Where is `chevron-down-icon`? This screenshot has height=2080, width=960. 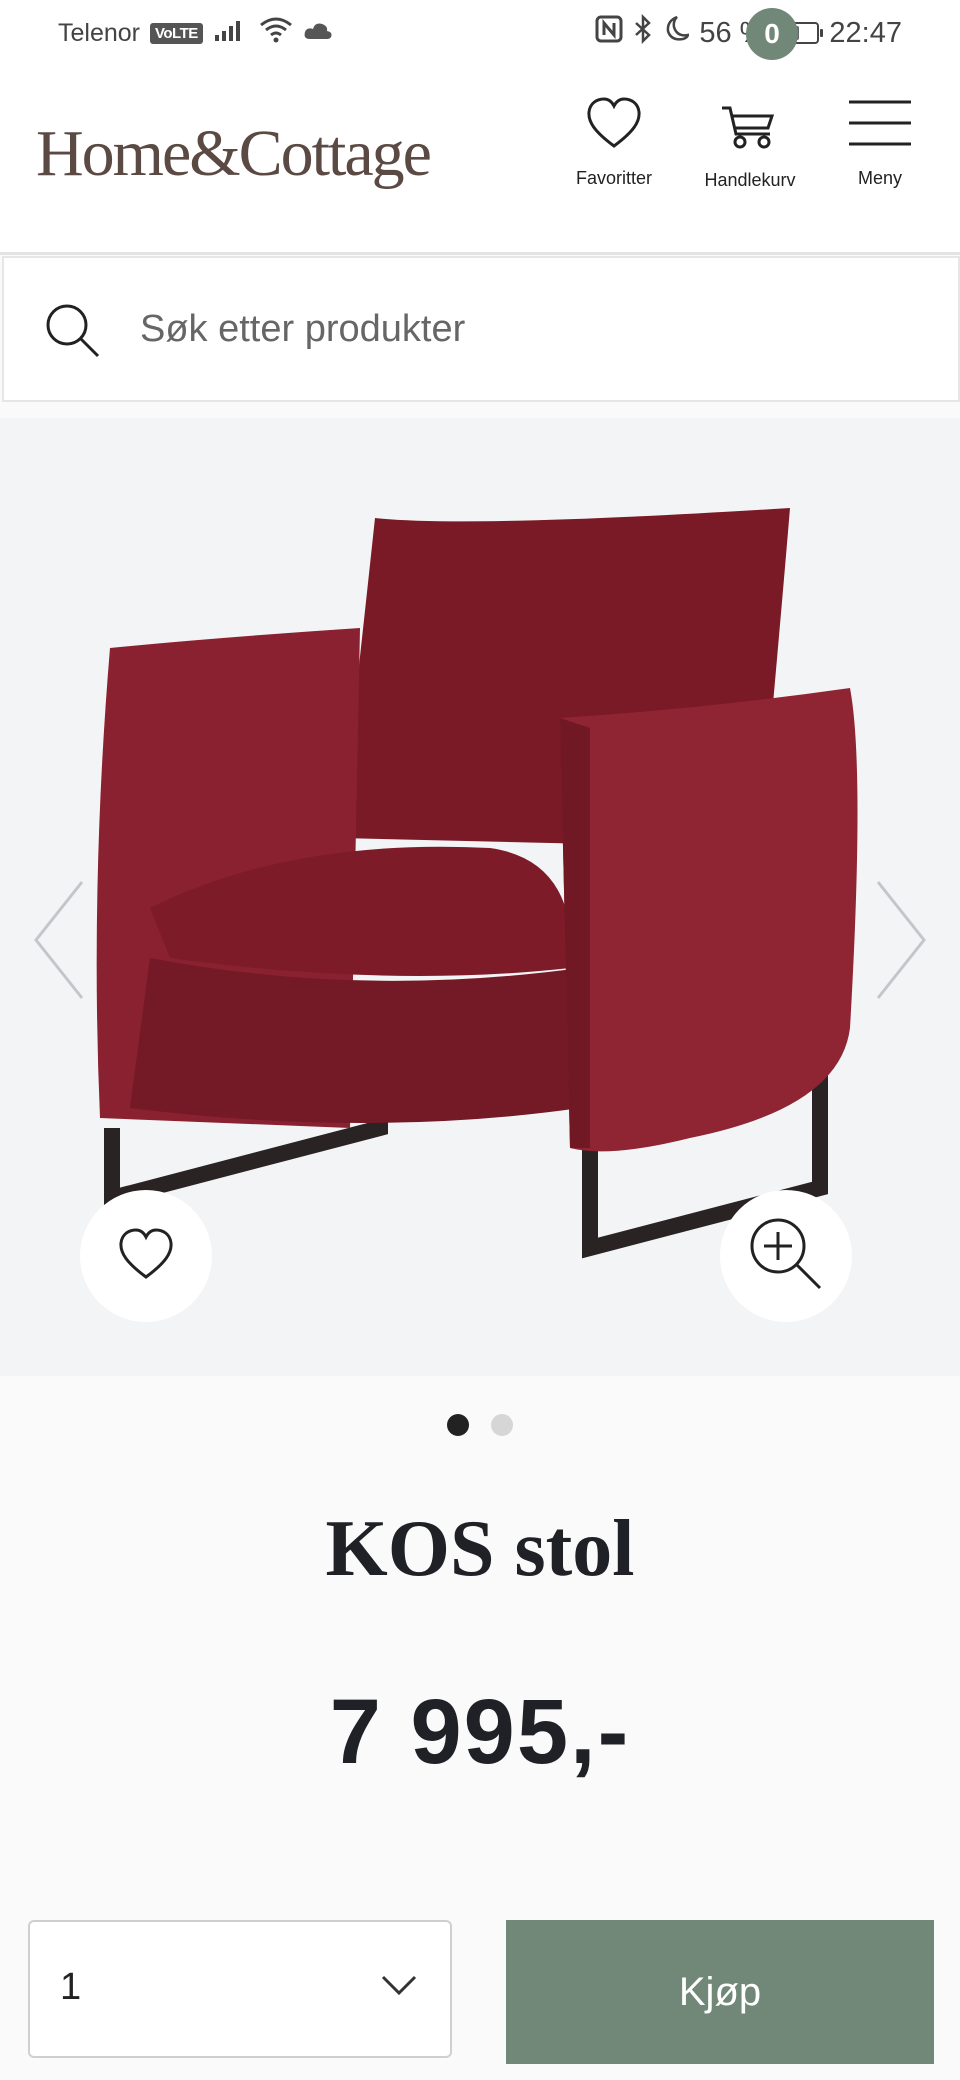 chevron-down-icon is located at coordinates (399, 1987).